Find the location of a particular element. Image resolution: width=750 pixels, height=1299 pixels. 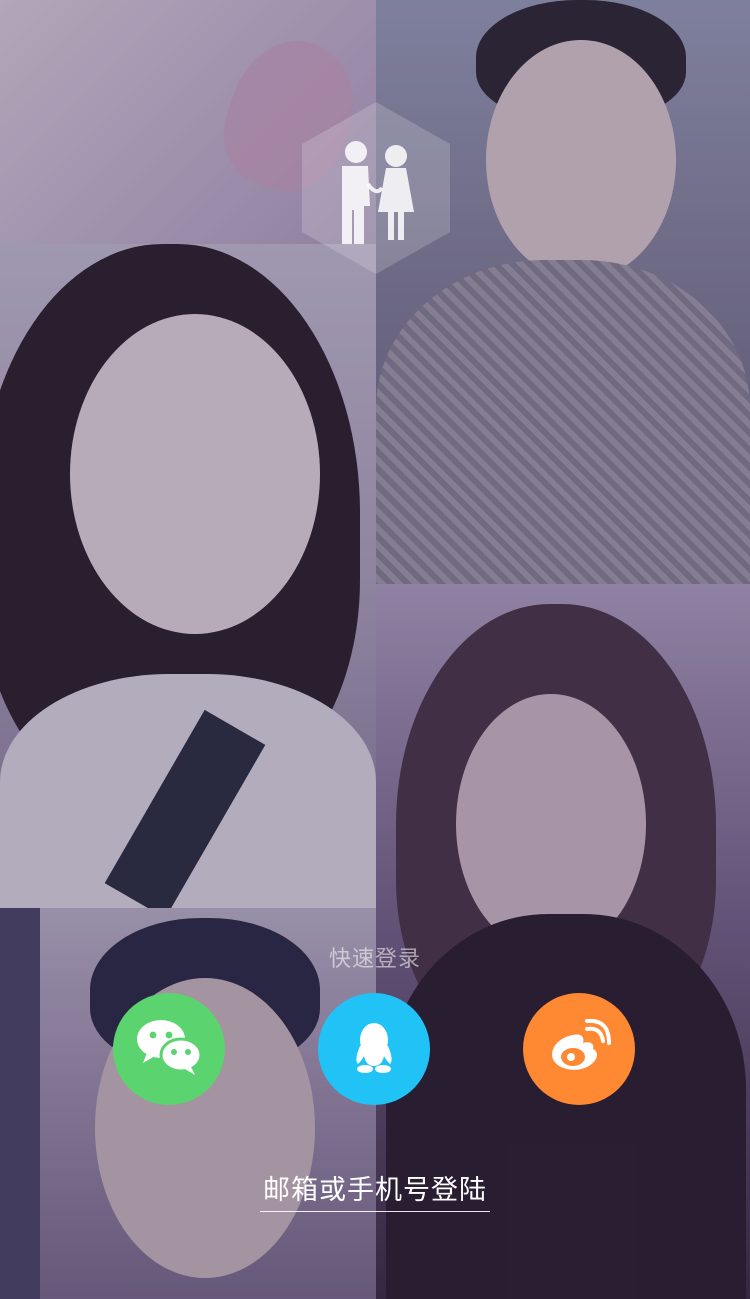

email-phone-login-link: 邮箱或手机号登陆 is located at coordinates (375, 1190).